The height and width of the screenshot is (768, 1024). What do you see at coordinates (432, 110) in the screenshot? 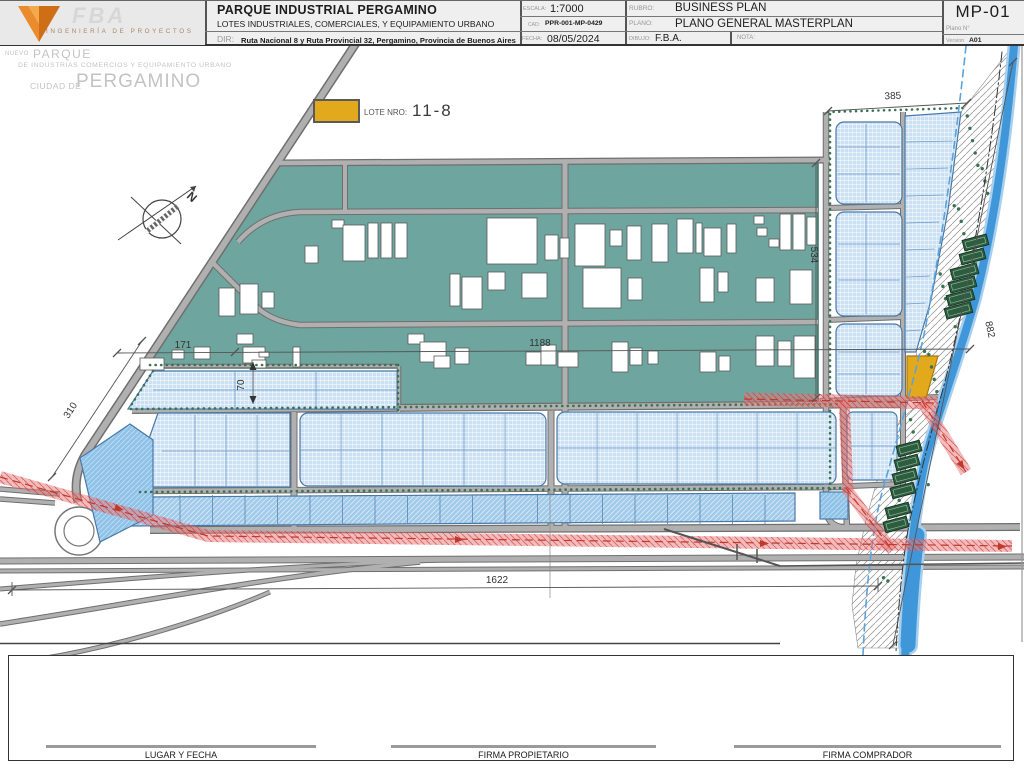
I see `legend-lote-value: 11-8` at bounding box center [432, 110].